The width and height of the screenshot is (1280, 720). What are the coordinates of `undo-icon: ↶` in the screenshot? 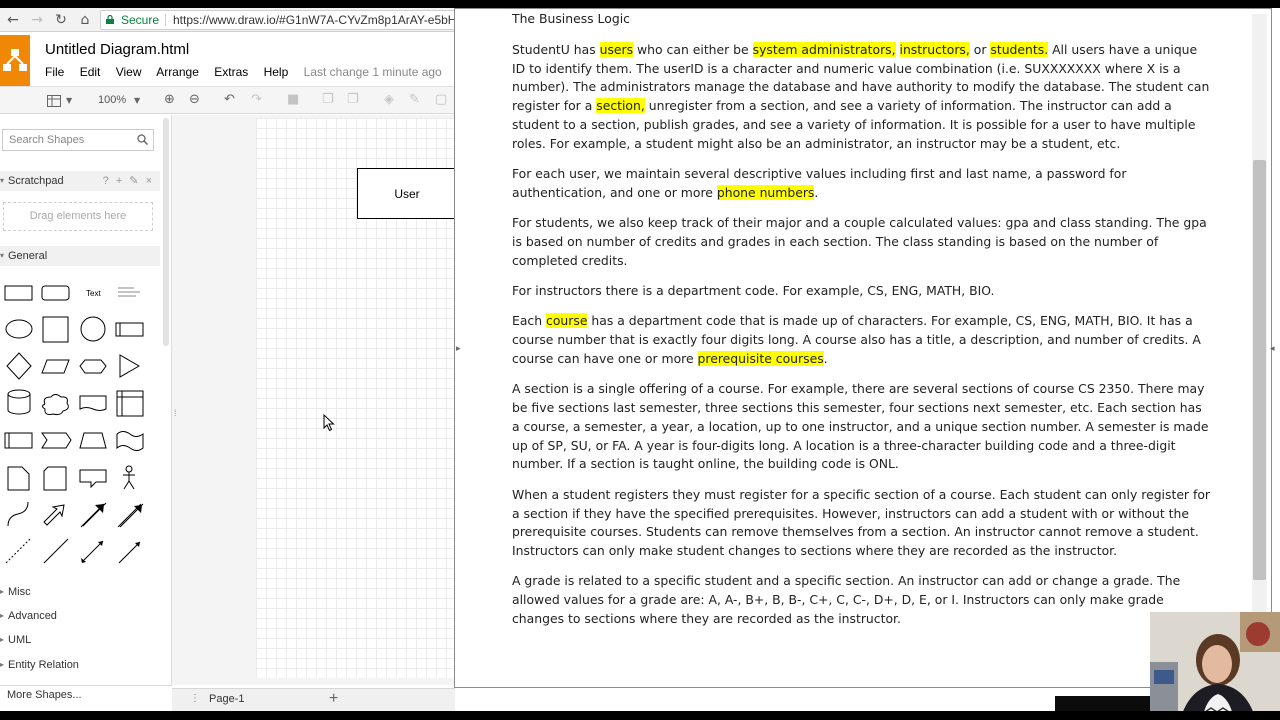 It's located at (229, 99).